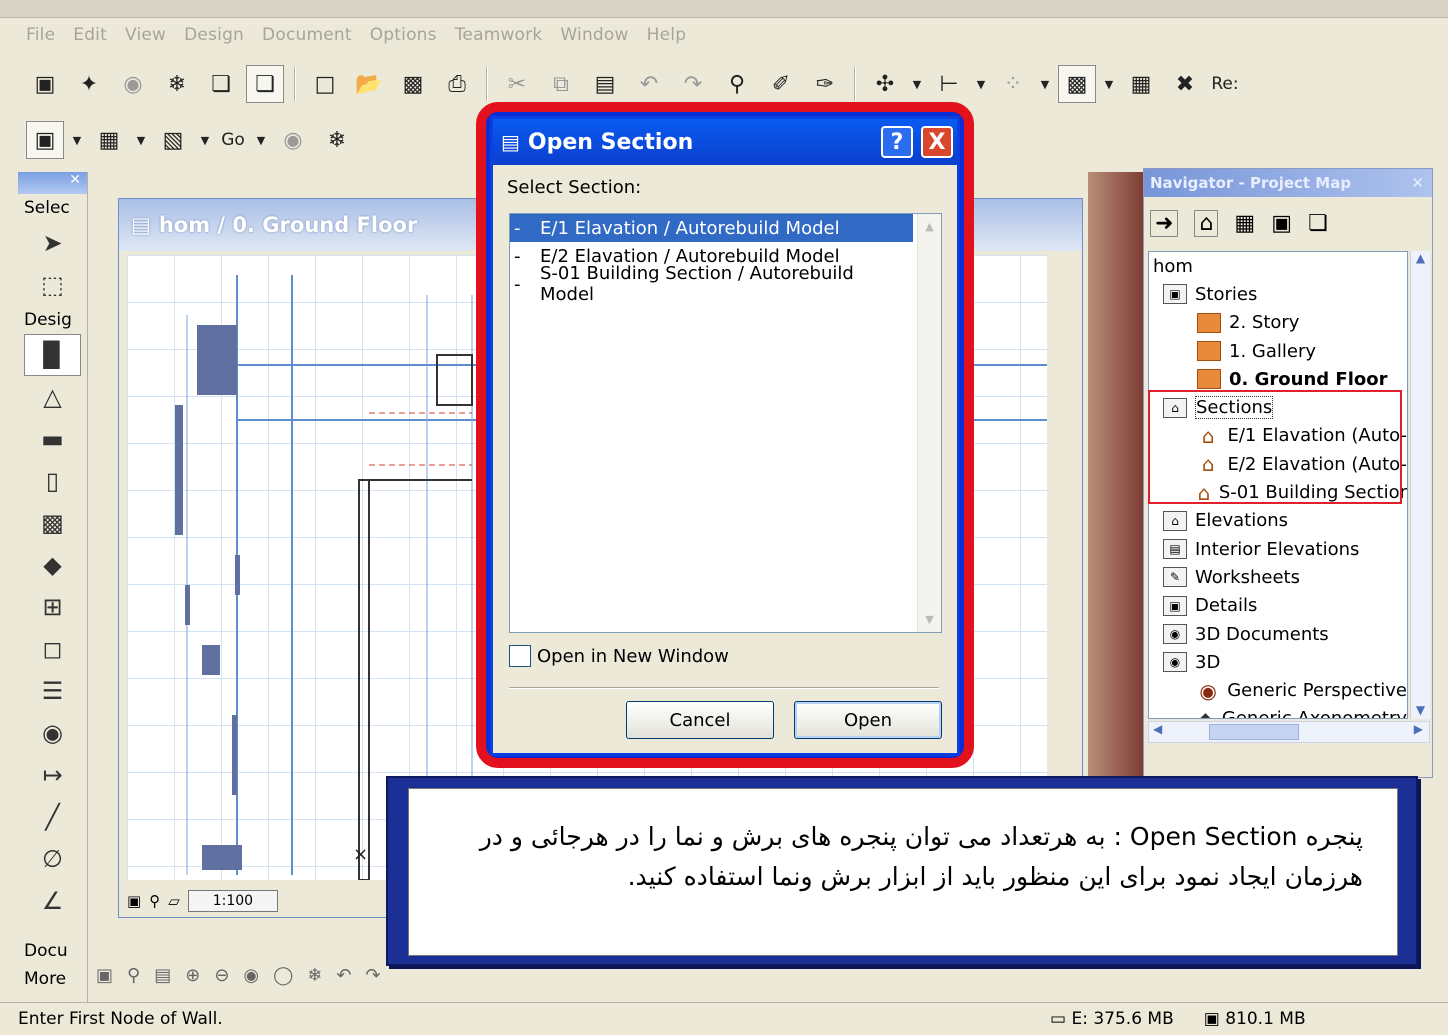  I want to click on level-tool-icon: ∅, so click(52, 859).